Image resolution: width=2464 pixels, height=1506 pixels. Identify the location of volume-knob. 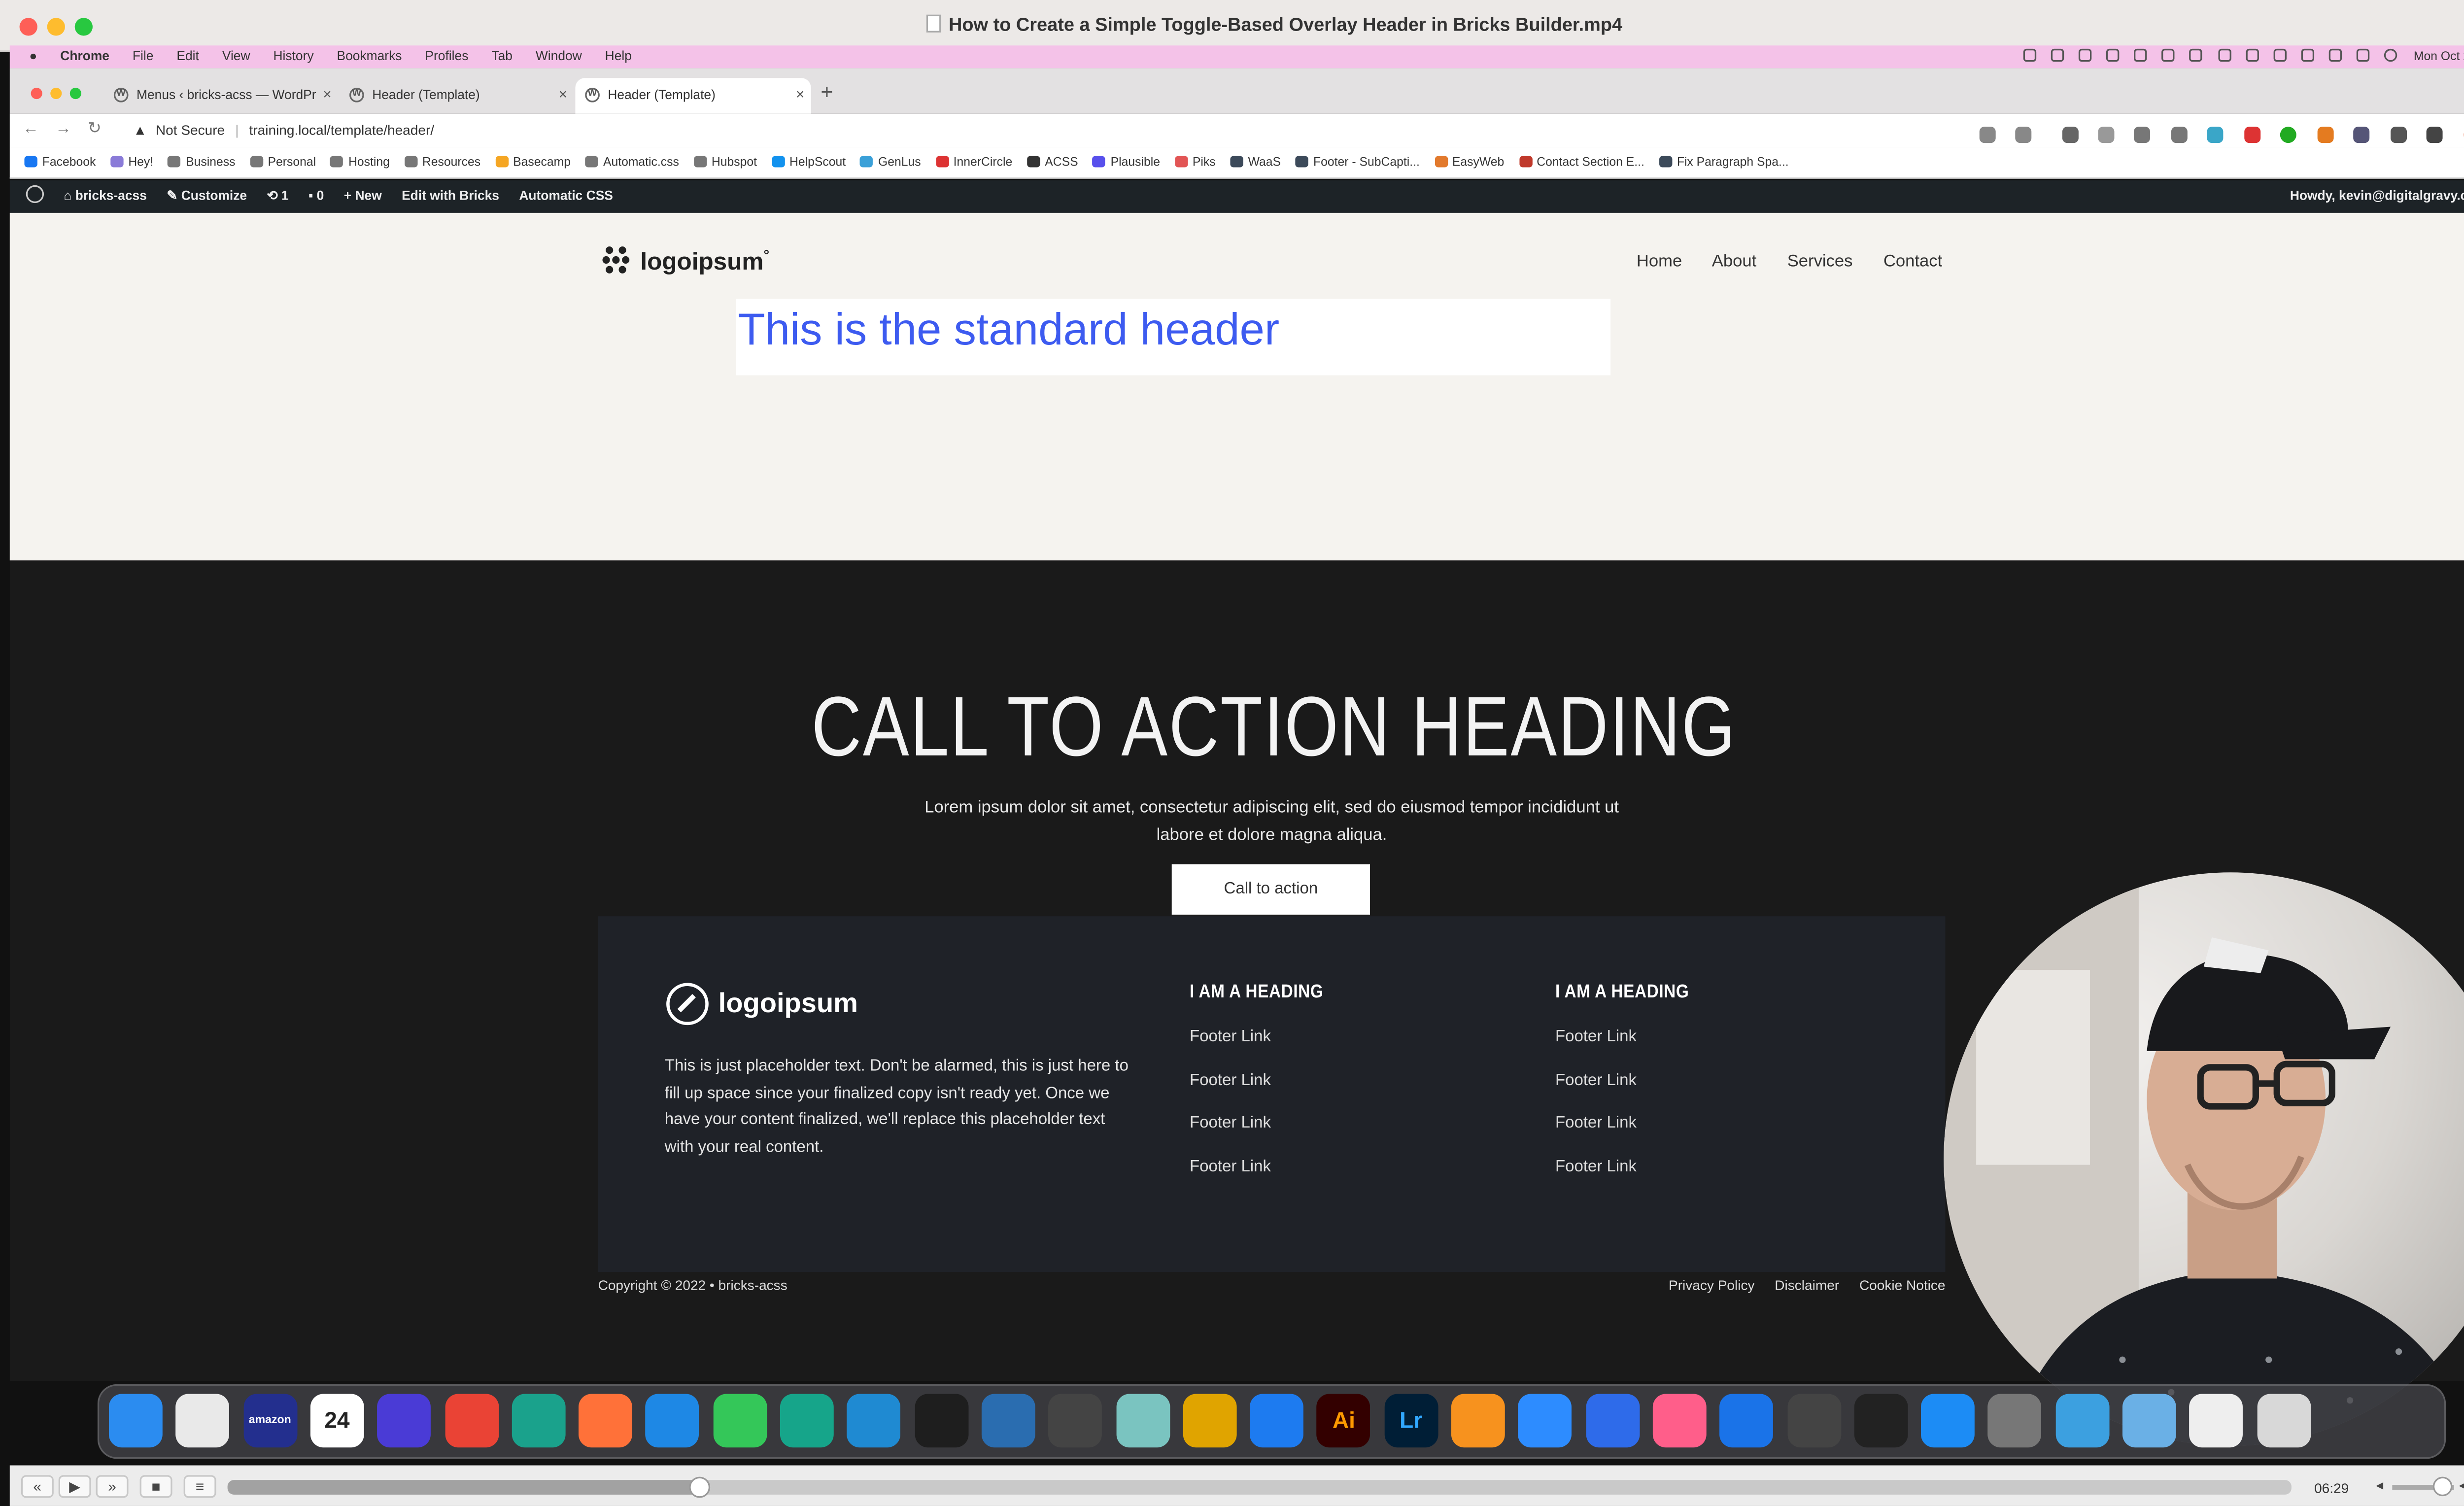
(2442, 1486).